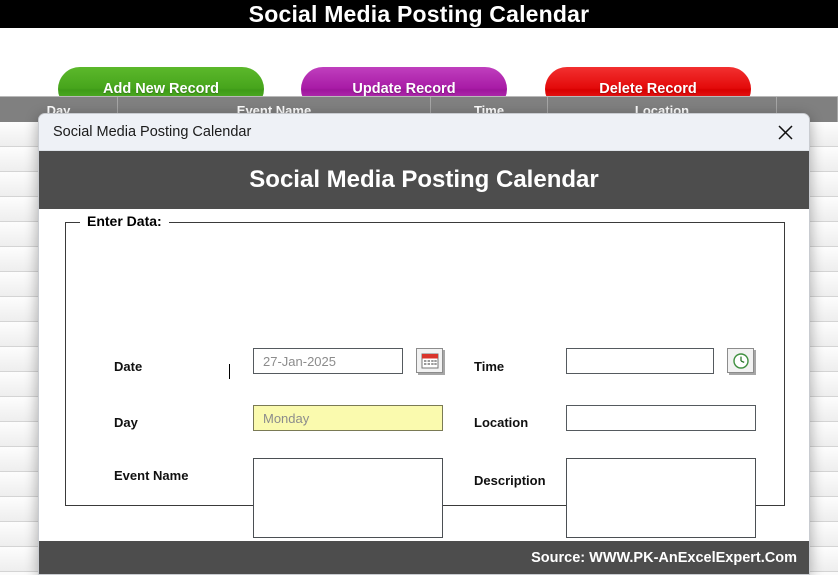  What do you see at coordinates (740, 360) in the screenshot?
I see `clock-icon` at bounding box center [740, 360].